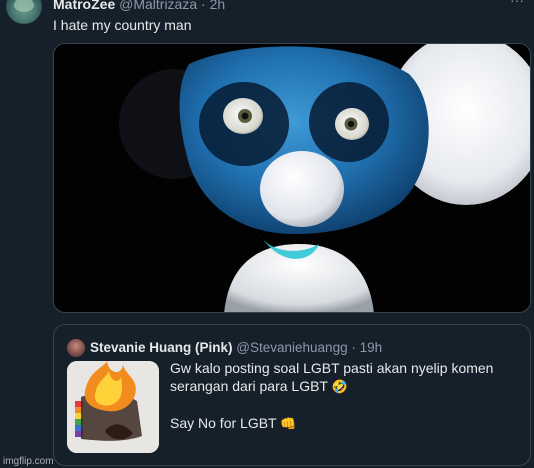 Image resolution: width=534 pixels, height=468 pixels. What do you see at coordinates (339, 386) in the screenshot?
I see `rofl-emoji-icon: 🤣` at bounding box center [339, 386].